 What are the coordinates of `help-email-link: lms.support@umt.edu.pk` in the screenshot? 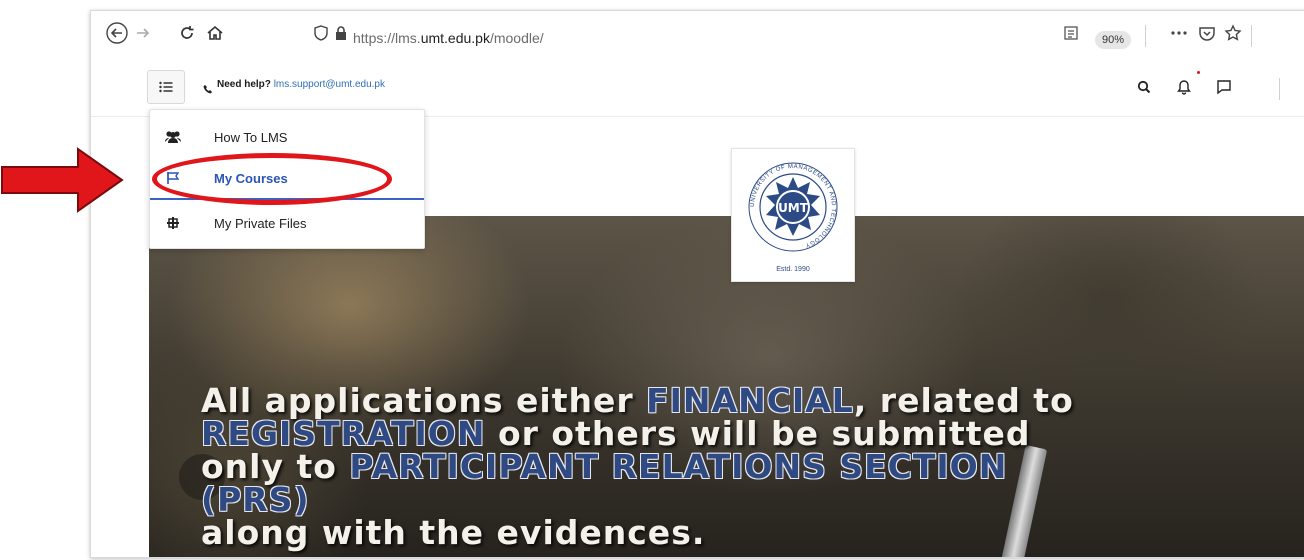 It's located at (329, 84).